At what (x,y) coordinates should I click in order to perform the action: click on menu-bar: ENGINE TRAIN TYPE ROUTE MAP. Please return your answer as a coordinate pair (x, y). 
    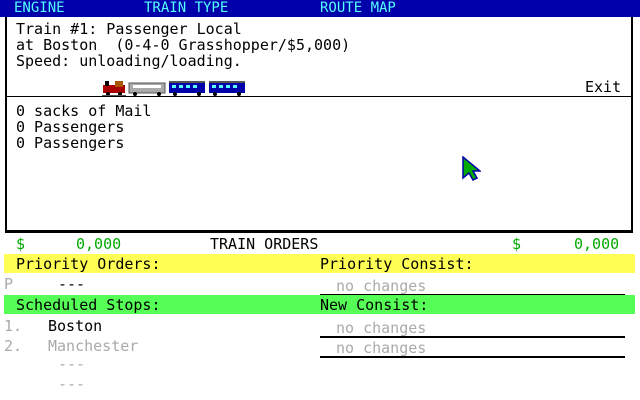
    Looking at the image, I should click on (320, 8).